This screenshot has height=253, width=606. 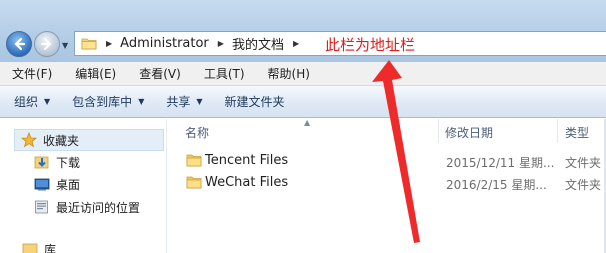 I want to click on menu-tools: 工具(T), so click(x=224, y=73).